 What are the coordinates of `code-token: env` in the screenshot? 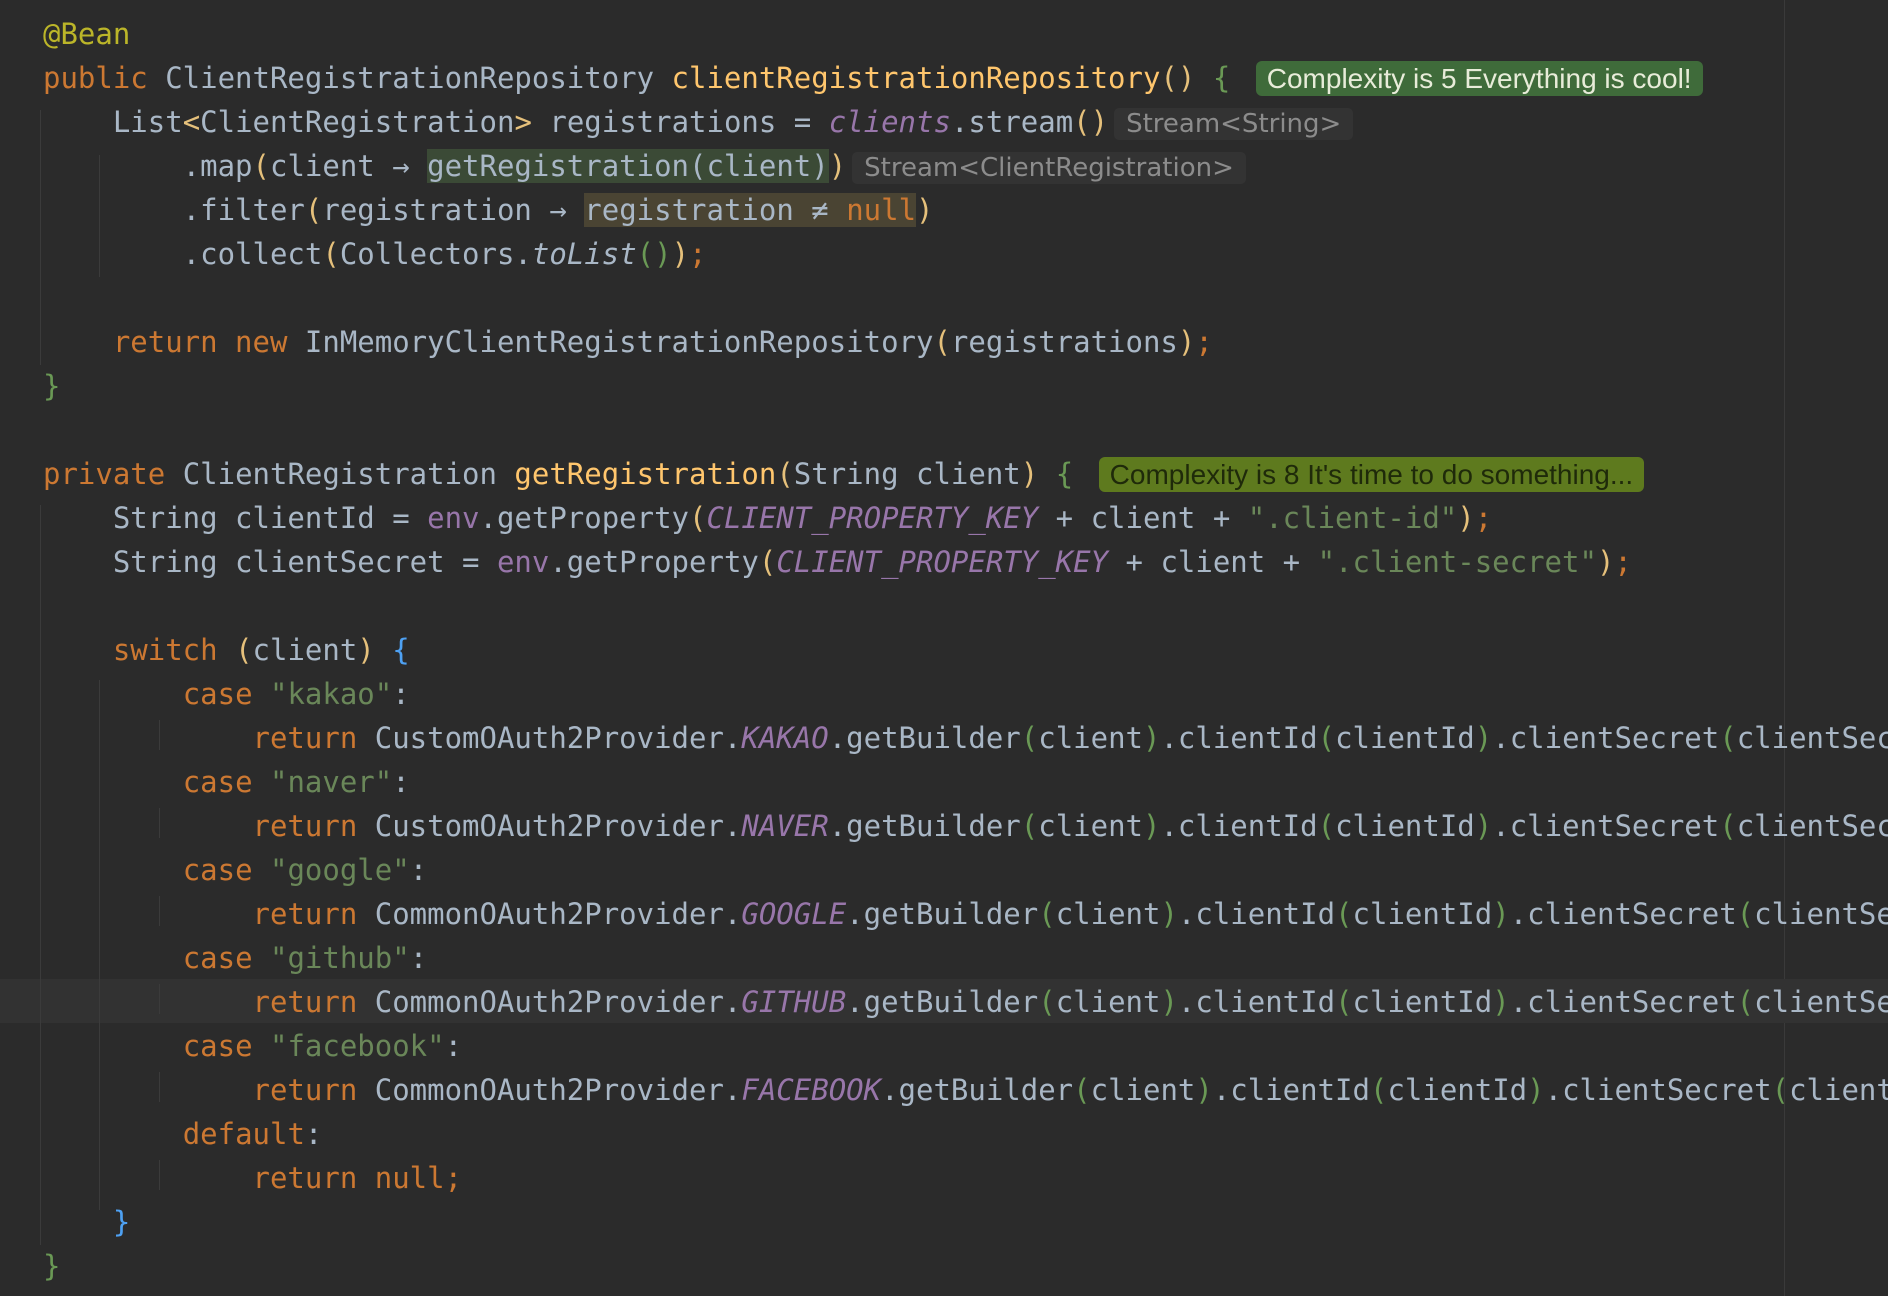 It's located at (523, 562).